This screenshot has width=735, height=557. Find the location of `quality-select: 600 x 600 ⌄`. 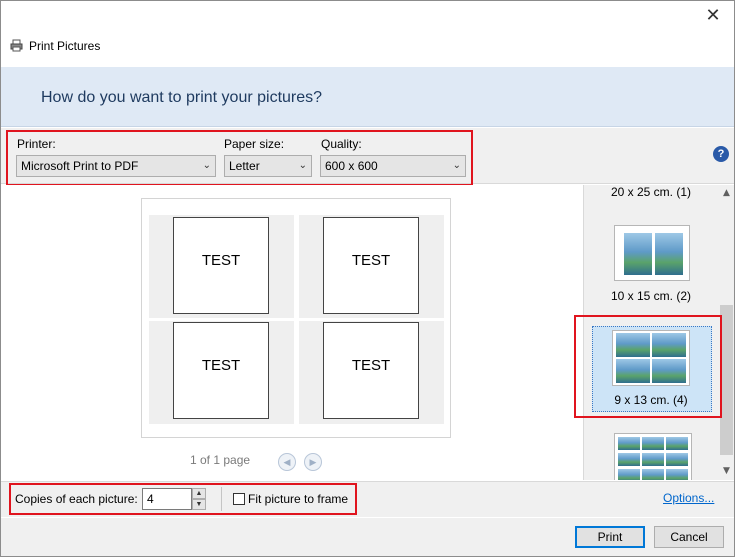

quality-select: 600 x 600 ⌄ is located at coordinates (393, 166).